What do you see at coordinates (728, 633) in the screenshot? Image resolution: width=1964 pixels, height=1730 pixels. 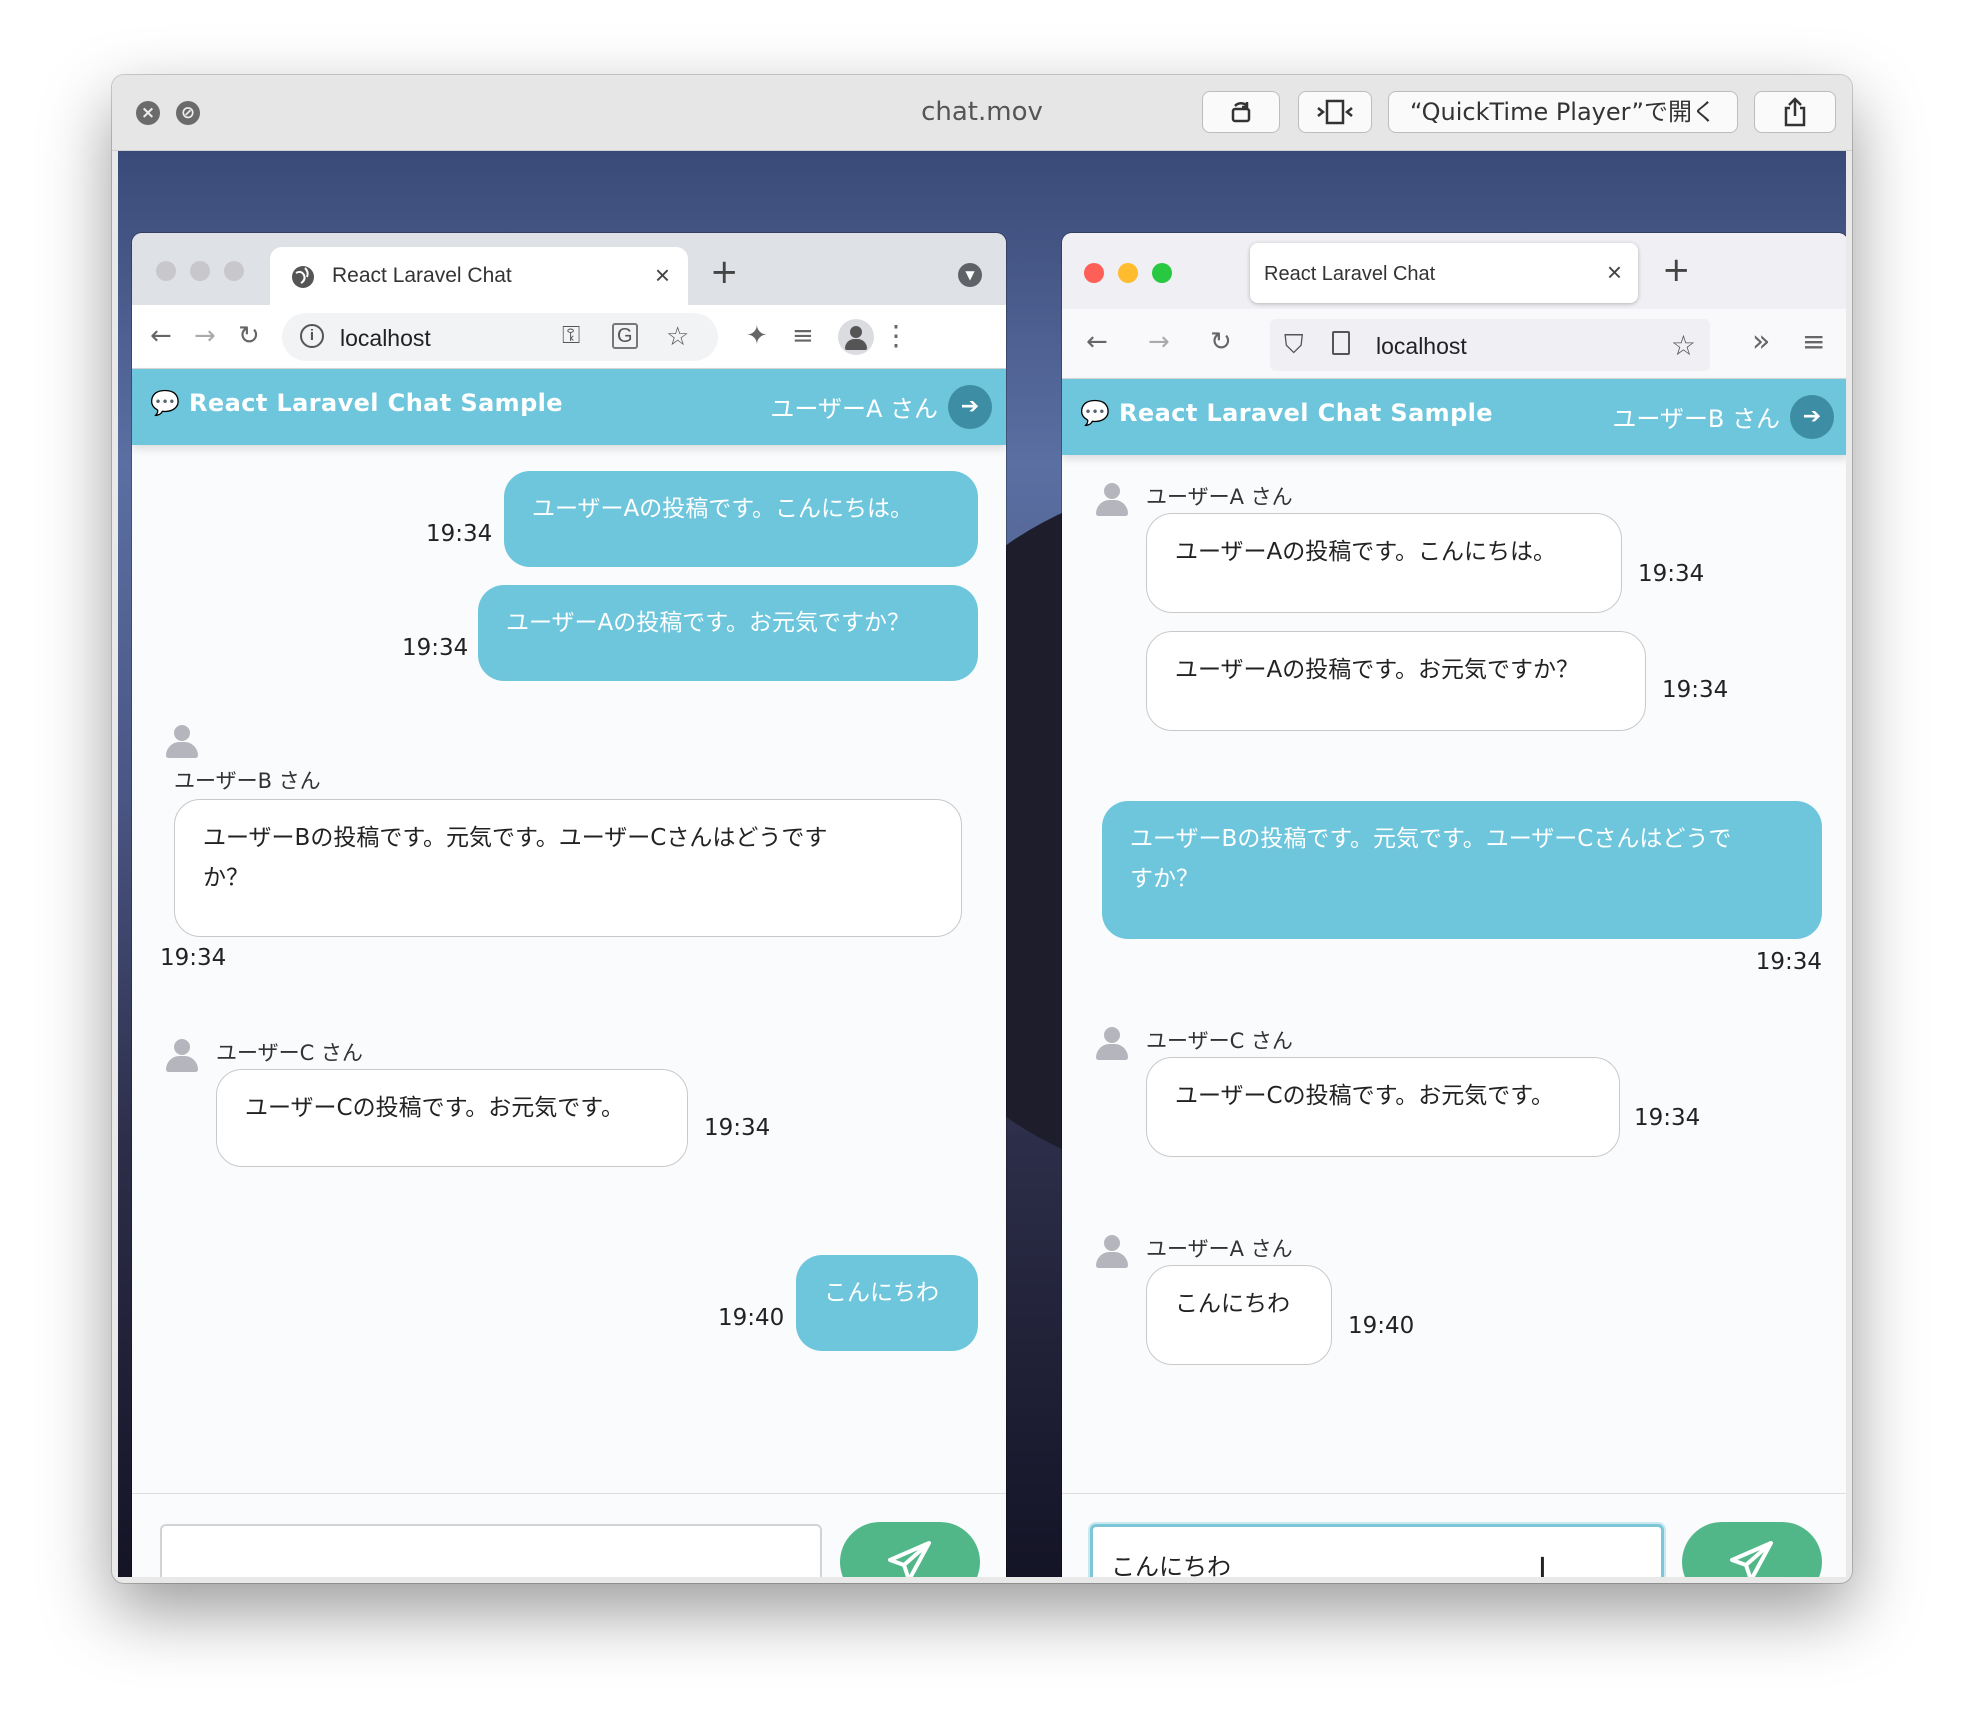 I see `message-bubble-mine: ユーザーAの投稿です。お元気ですか？` at bounding box center [728, 633].